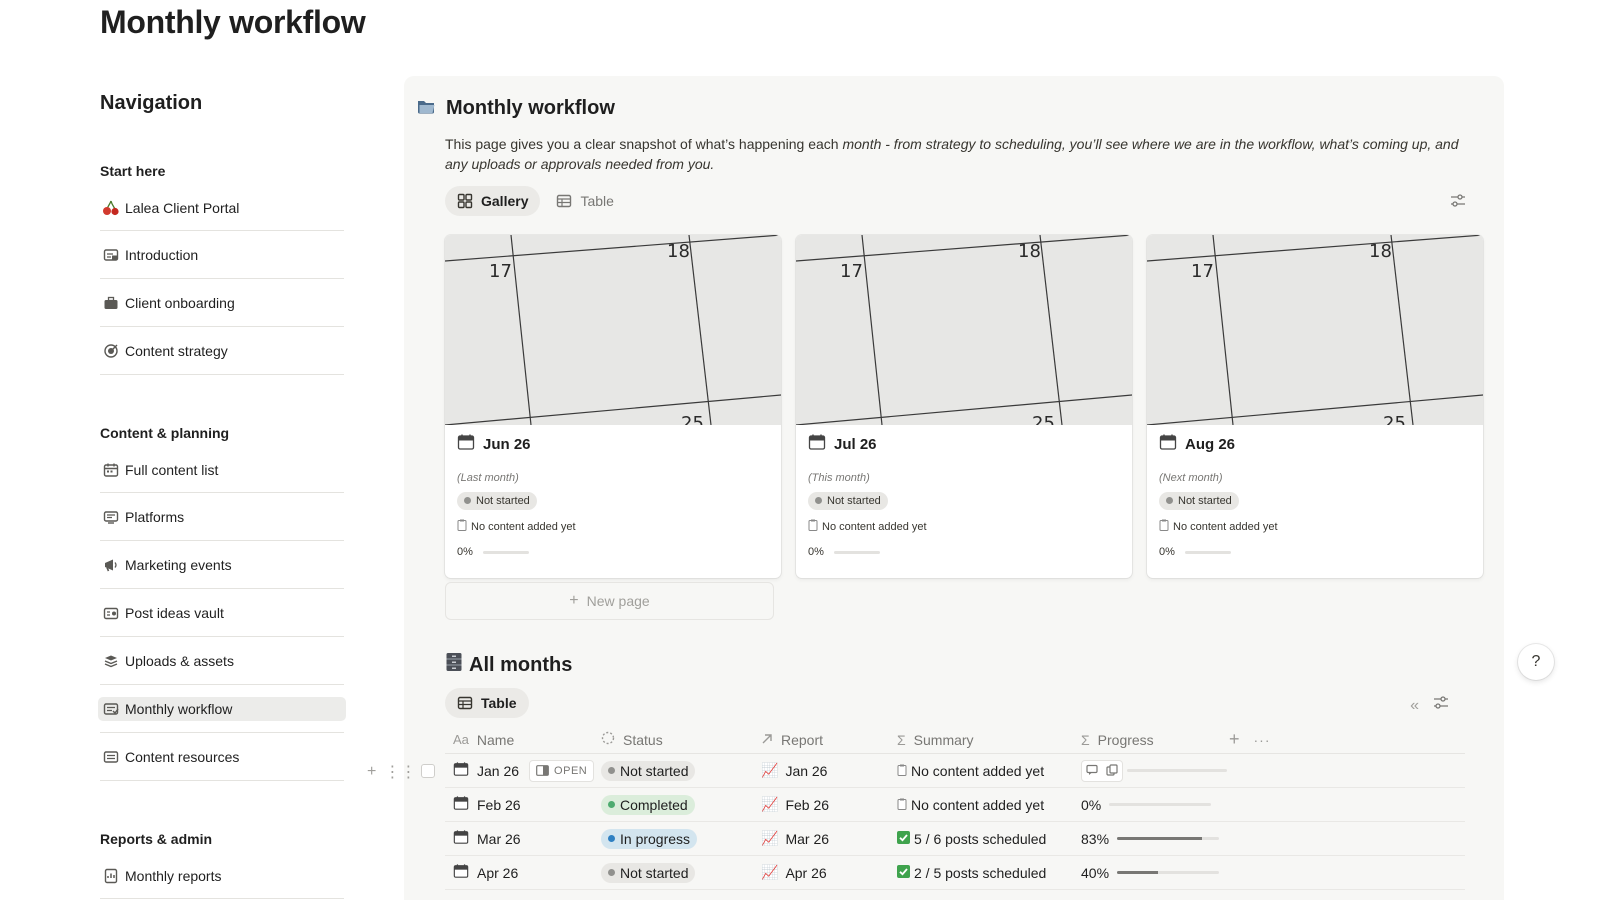 The height and width of the screenshot is (900, 1600). I want to click on nav-item-label: Monthly workflow, so click(179, 708).